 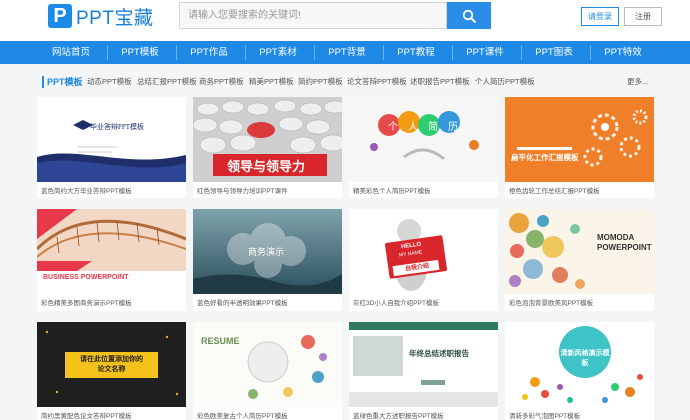 I want to click on template-card: BUSINESS POWERPOINT 彩色精美多图商务演示PPT模板, so click(x=111, y=260).